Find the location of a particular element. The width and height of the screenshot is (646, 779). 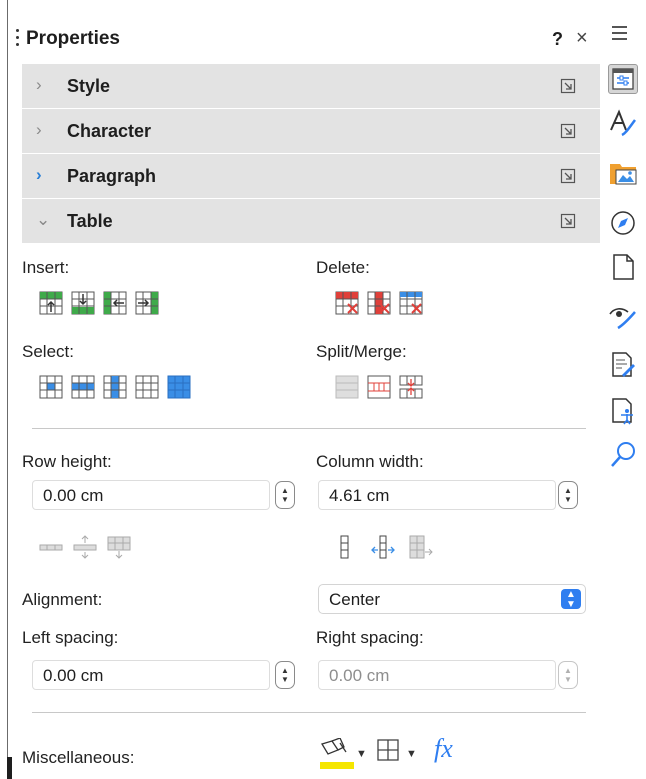

properties-icon is located at coordinates (623, 79).